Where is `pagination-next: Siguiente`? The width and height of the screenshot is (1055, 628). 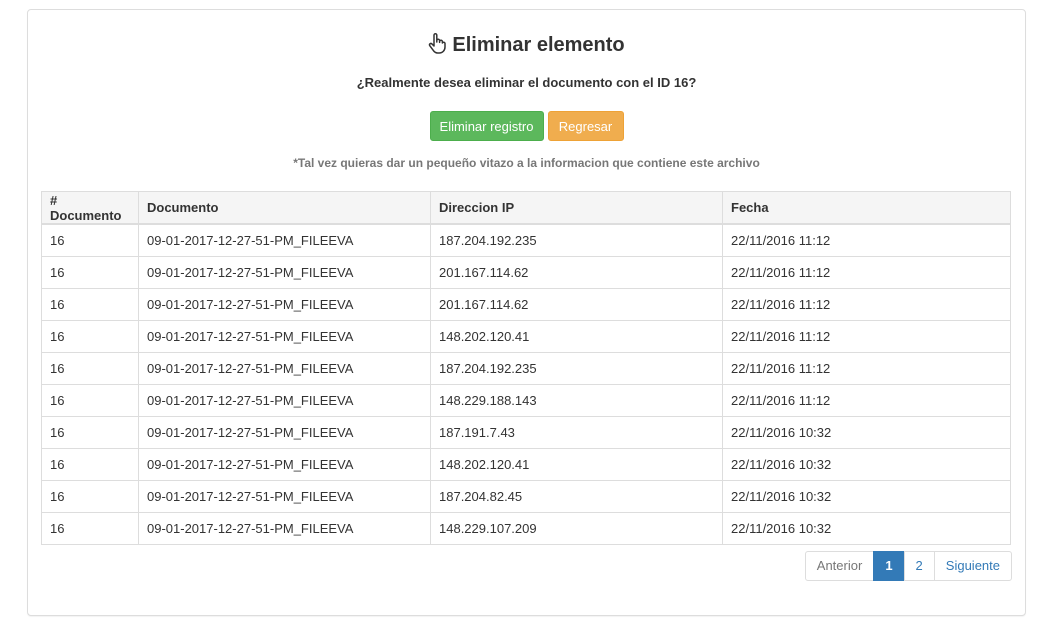
pagination-next: Siguiente is located at coordinates (972, 566).